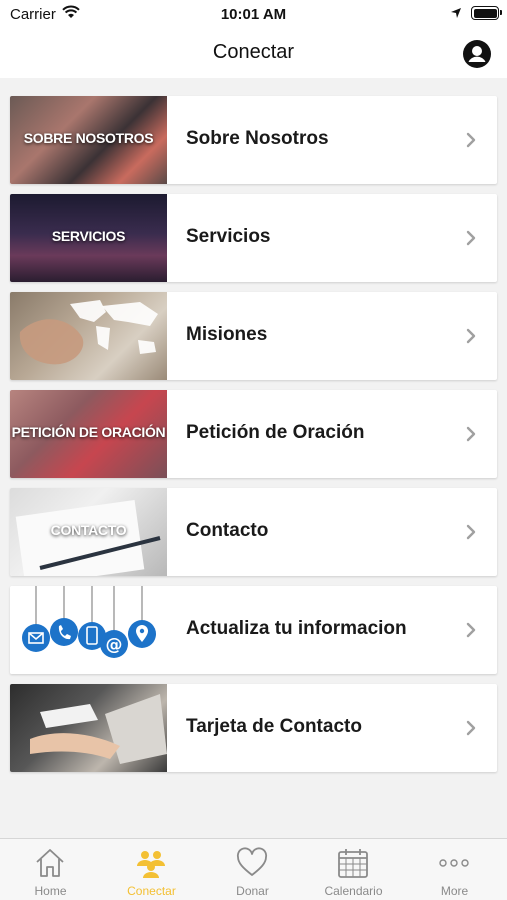 Image resolution: width=507 pixels, height=900 pixels. What do you see at coordinates (454, 869) in the screenshot?
I see `tab-more: More` at bounding box center [454, 869].